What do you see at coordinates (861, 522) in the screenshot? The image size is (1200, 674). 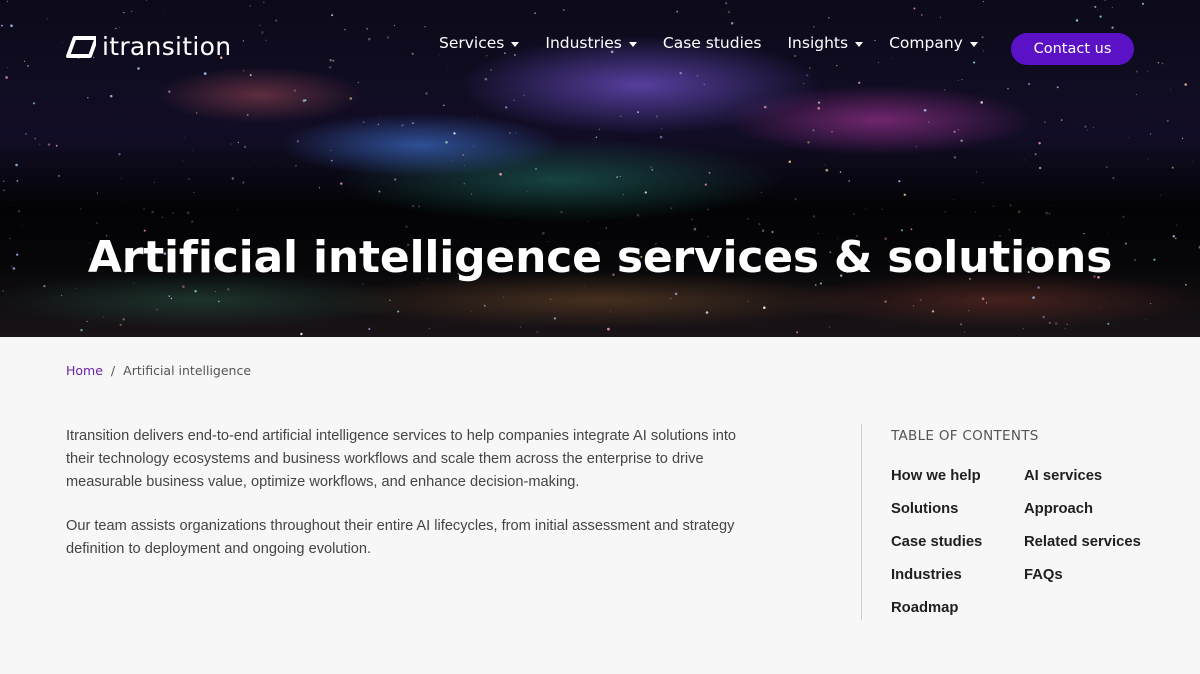 I see `toc-divider` at bounding box center [861, 522].